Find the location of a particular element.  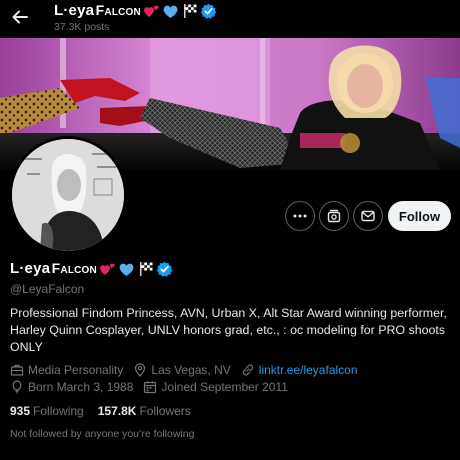

arrow-left-icon is located at coordinates (20, 17).